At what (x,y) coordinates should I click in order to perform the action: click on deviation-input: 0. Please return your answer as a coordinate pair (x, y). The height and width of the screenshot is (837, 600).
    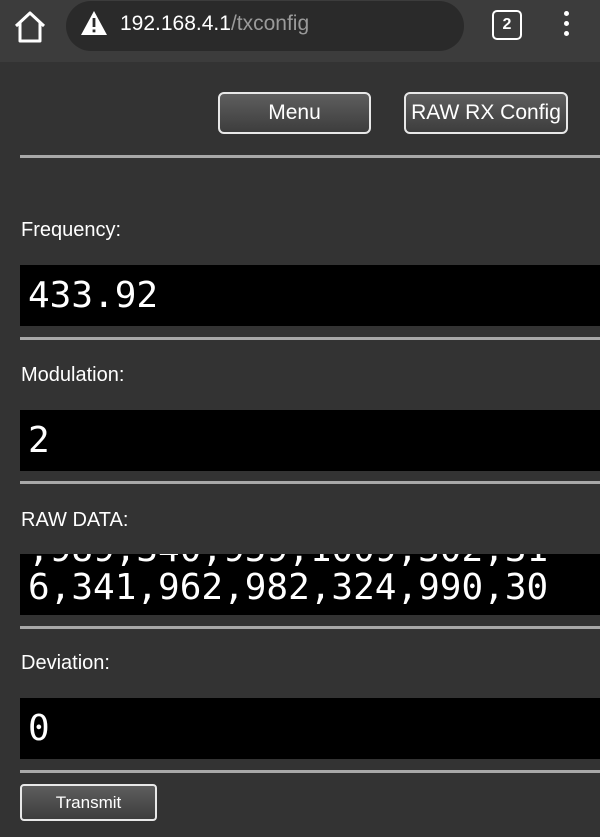
    Looking at the image, I should click on (310, 728).